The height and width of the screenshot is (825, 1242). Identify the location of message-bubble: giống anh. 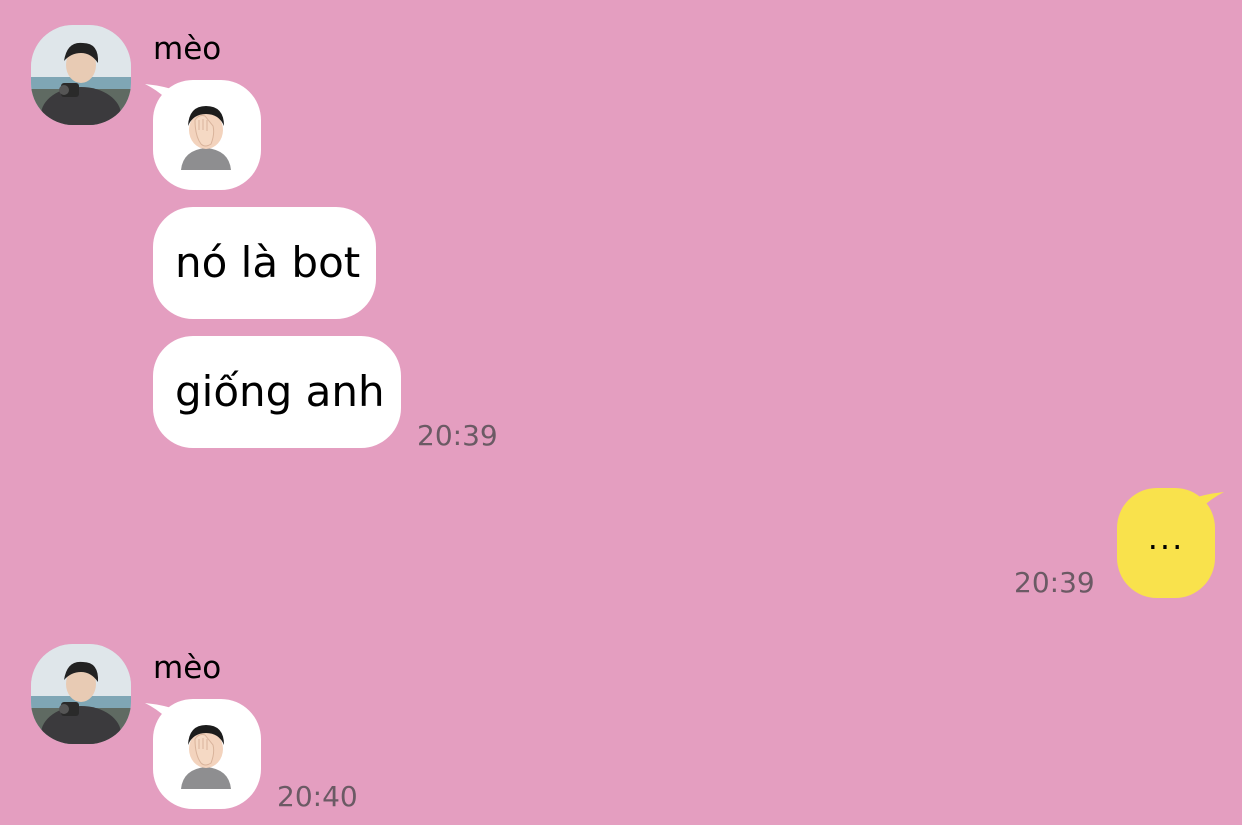
(277, 392).